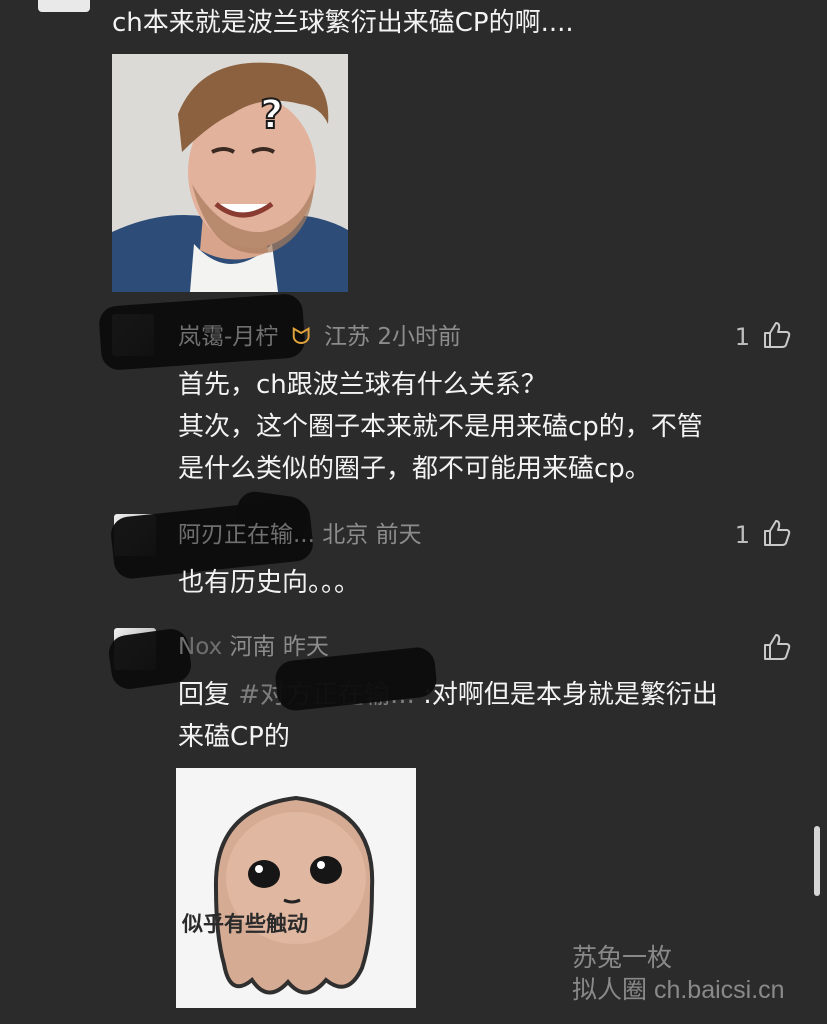 This screenshot has height=1024, width=827. What do you see at coordinates (64, 6) in the screenshot?
I see `avatar` at bounding box center [64, 6].